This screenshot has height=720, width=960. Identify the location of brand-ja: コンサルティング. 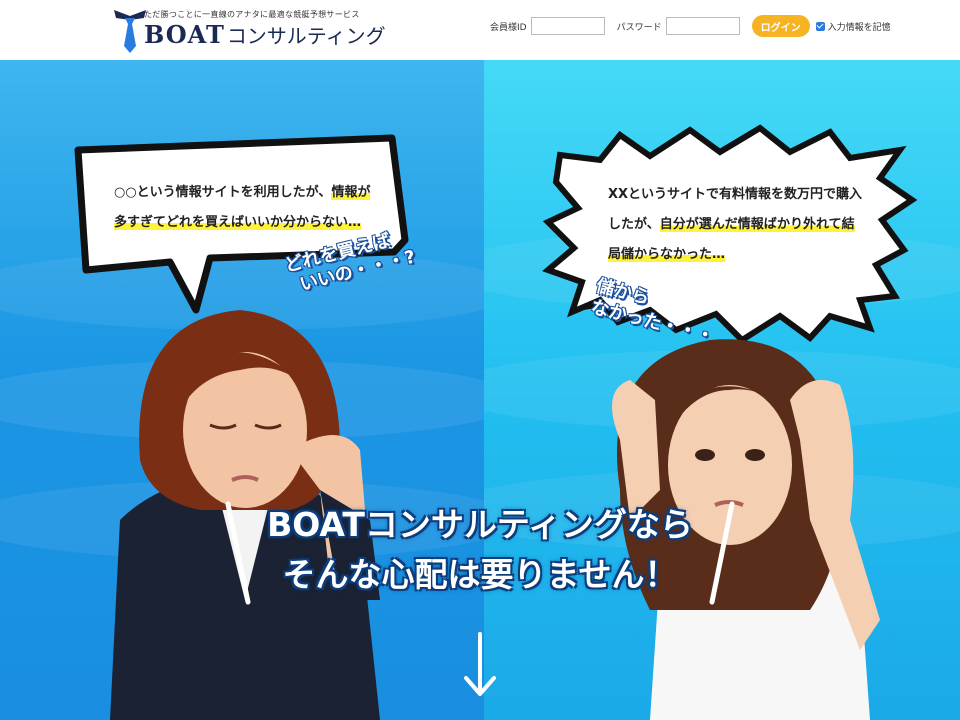
(306, 36).